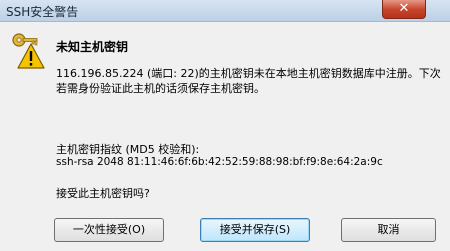  Describe the element at coordinates (92, 47) in the screenshot. I see `dialog-heading: 未知主机密钥` at that location.